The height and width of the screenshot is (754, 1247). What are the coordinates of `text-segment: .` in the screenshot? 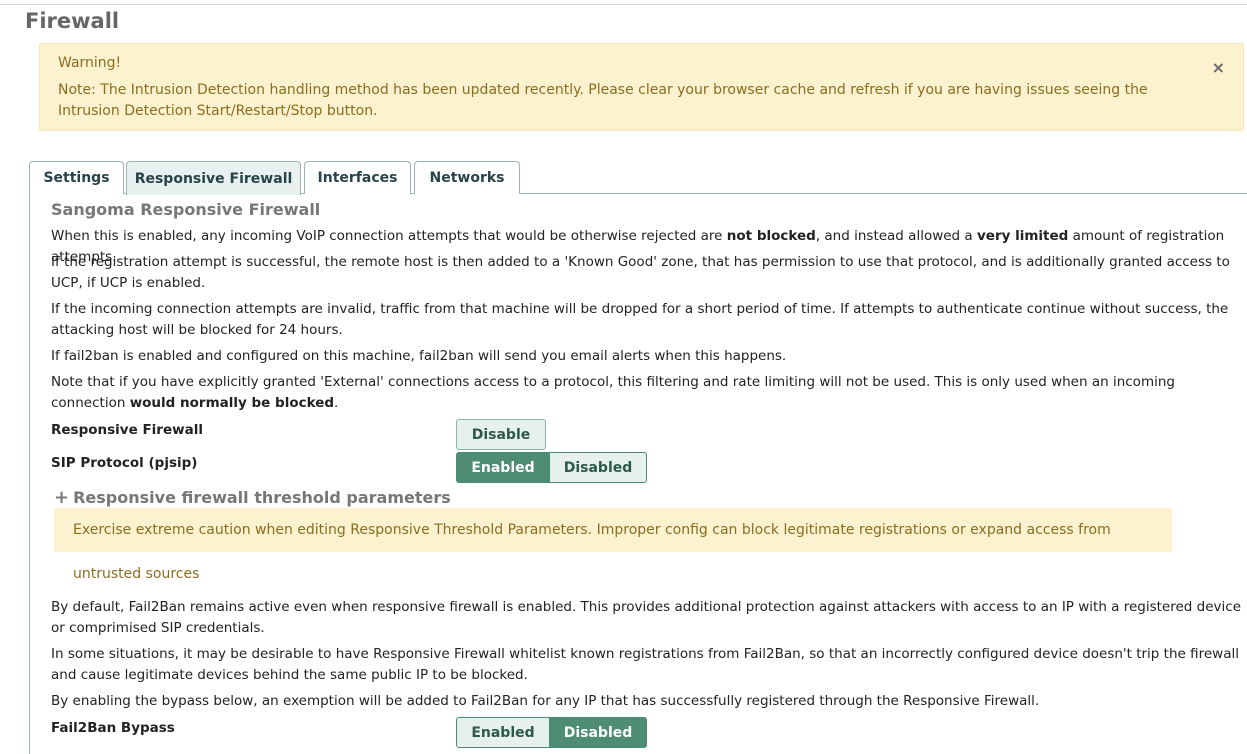 It's located at (336, 403).